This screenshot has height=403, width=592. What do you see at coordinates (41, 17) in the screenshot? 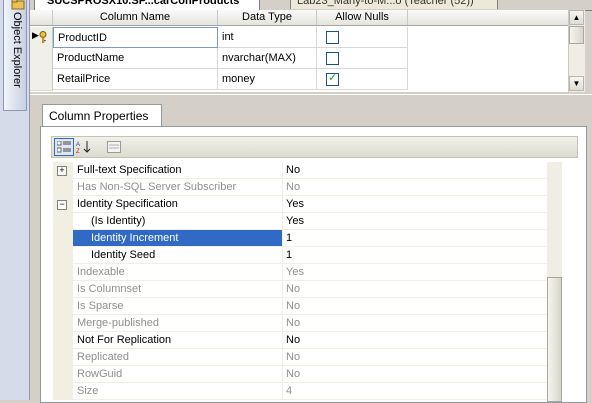
I see `row-selector-header` at bounding box center [41, 17].